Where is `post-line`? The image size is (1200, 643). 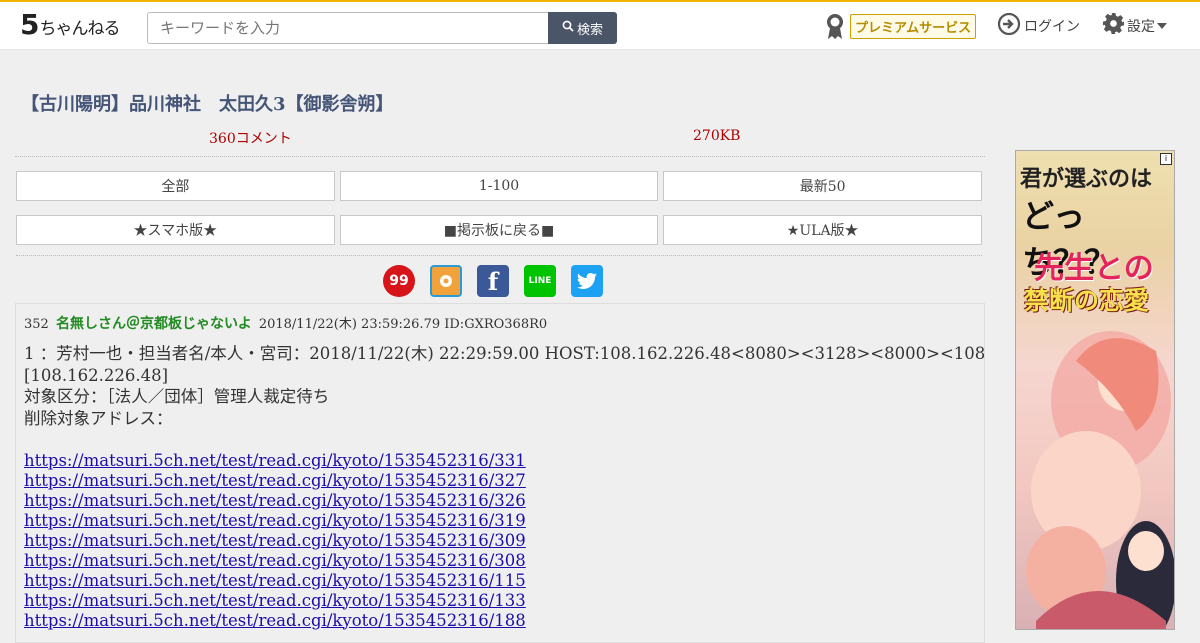
post-line is located at coordinates (499, 440).